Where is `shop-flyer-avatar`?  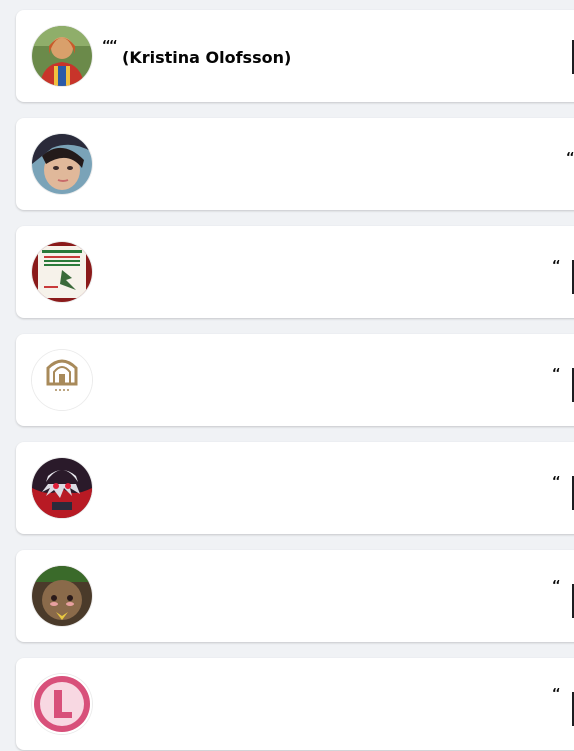
shop-flyer-avatar is located at coordinates (62, 272).